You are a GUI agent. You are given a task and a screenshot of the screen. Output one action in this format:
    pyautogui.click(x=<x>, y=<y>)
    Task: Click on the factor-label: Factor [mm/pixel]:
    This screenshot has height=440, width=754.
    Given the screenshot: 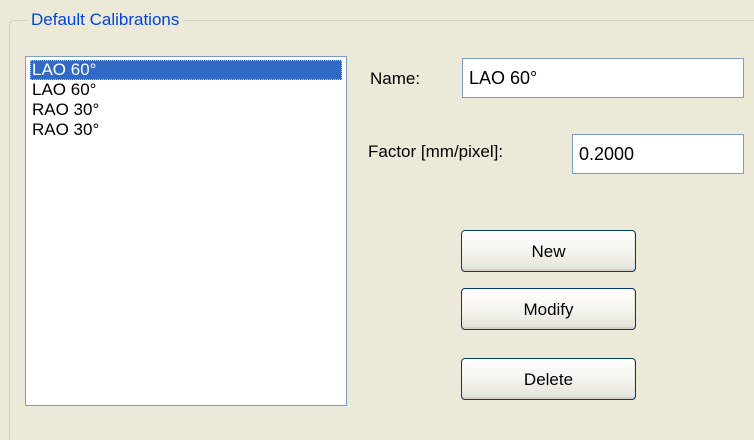 What is the action you would take?
    pyautogui.click(x=436, y=151)
    